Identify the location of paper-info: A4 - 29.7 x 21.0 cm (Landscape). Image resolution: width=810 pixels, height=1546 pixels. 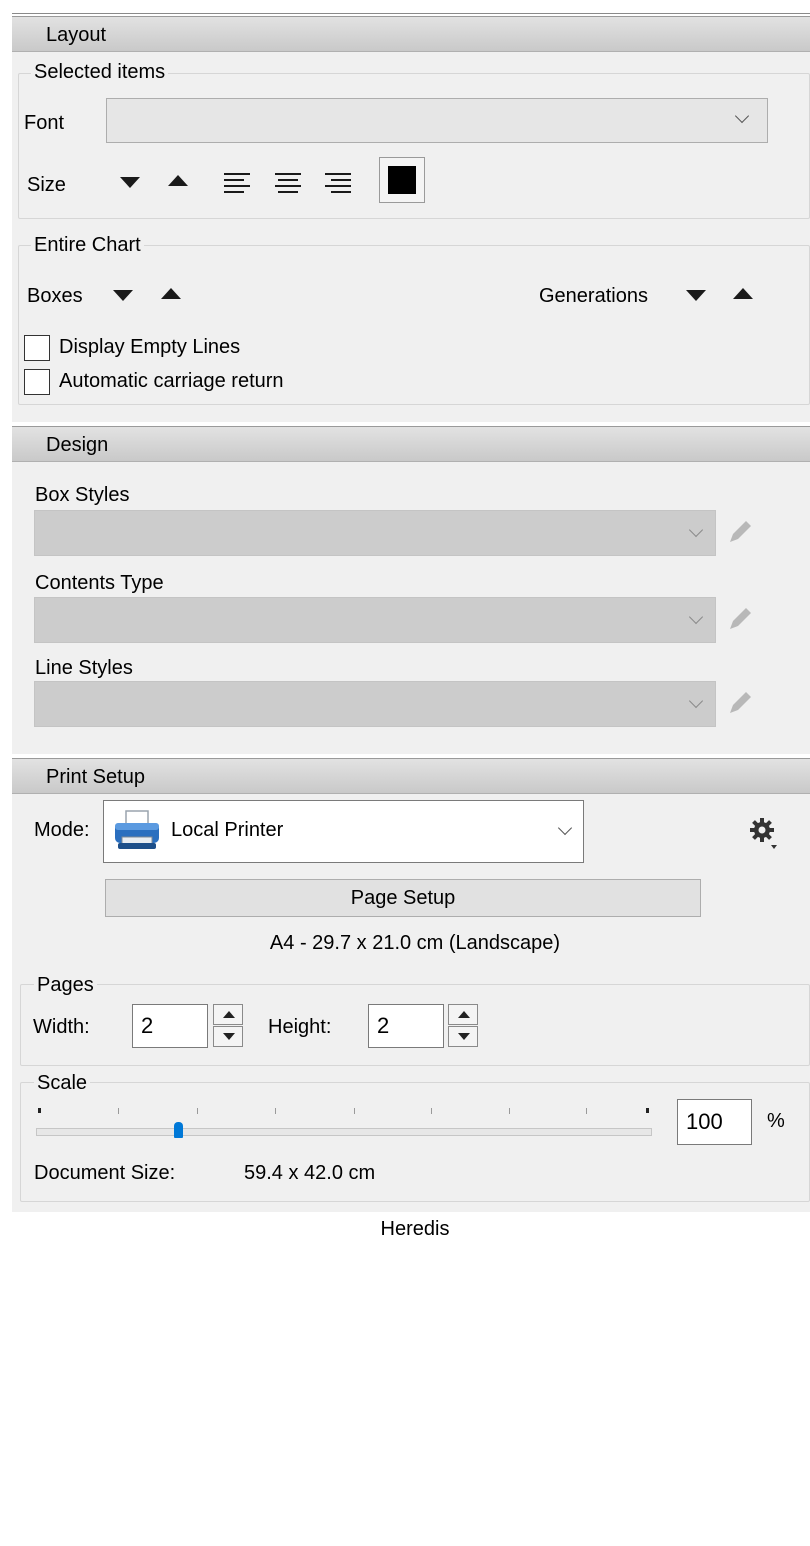
(415, 943).